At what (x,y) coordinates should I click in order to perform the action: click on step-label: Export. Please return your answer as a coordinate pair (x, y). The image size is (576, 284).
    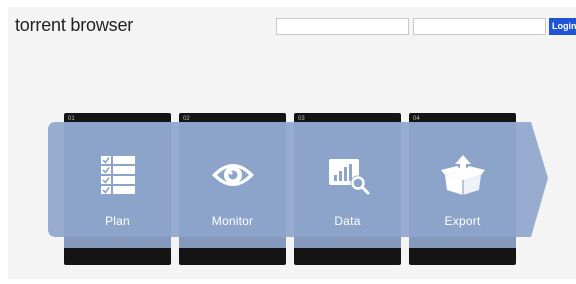
    Looking at the image, I should click on (462, 221).